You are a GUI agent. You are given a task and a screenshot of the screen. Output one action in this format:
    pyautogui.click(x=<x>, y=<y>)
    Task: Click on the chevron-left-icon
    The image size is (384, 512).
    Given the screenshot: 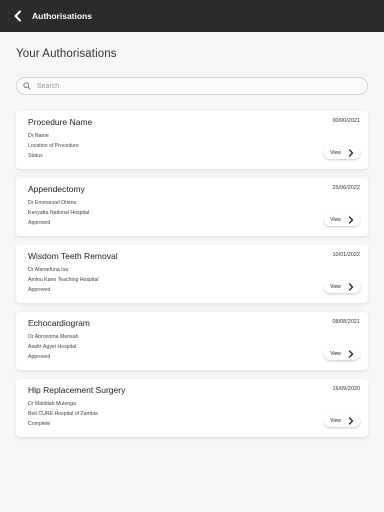 What is the action you would take?
    pyautogui.click(x=17, y=16)
    